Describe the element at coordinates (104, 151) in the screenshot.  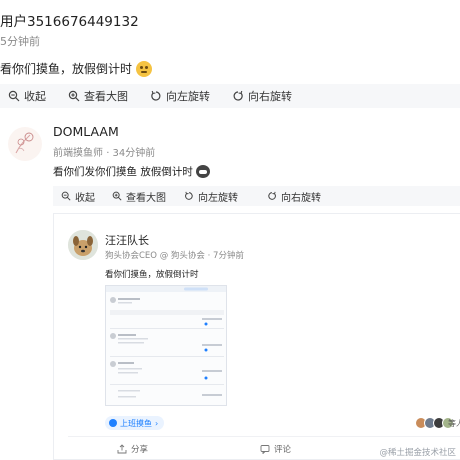
I see `forwarded-post-meta: 前端摸鱼师 · 34分钟前` at that location.